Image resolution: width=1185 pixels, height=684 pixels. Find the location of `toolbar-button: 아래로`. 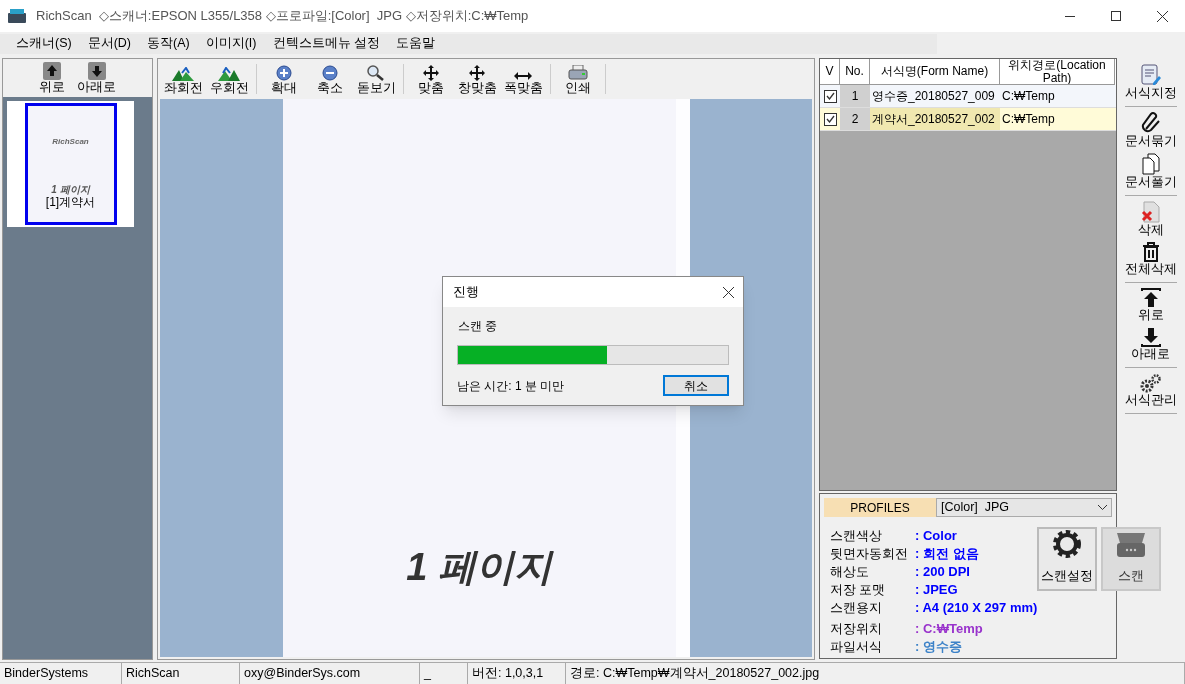

toolbar-button: 아래로 is located at coordinates (96, 78).